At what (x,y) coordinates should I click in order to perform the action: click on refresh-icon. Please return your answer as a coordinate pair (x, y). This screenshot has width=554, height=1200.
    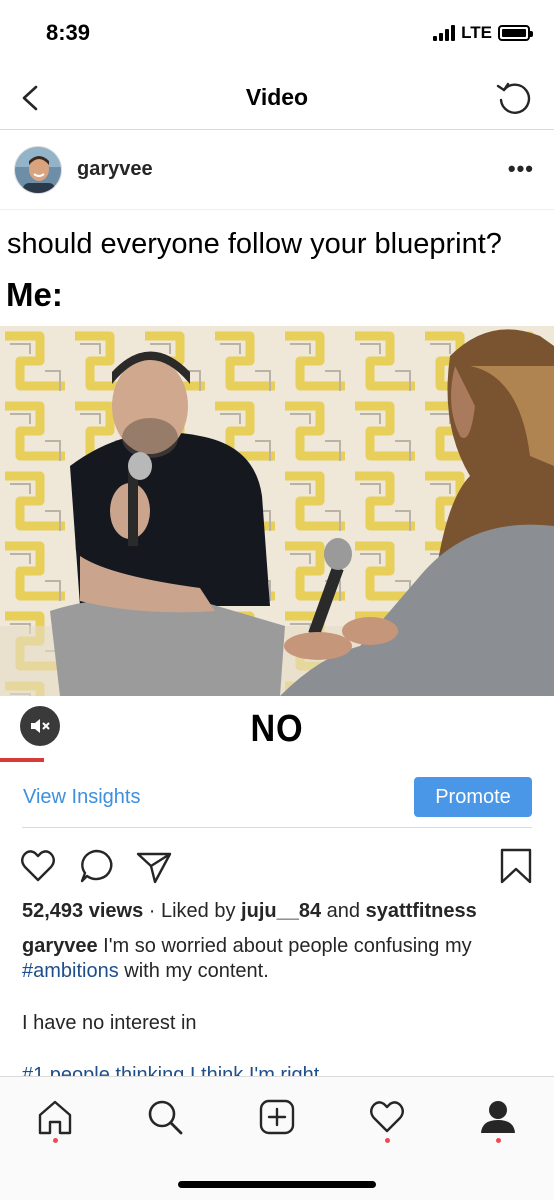
    Looking at the image, I should click on (514, 98).